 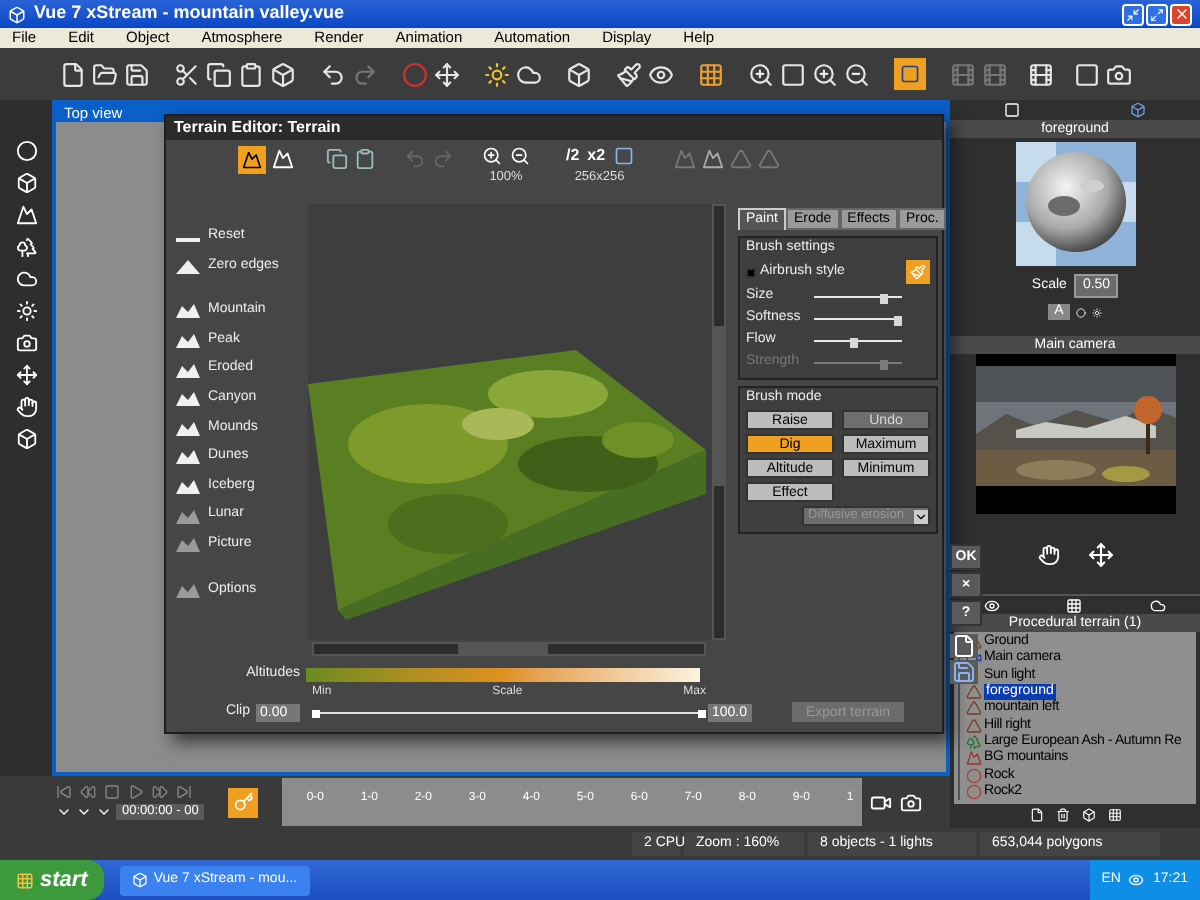 I want to click on window-title: Vue 7 xStream - mountain valley.vue, so click(x=189, y=13).